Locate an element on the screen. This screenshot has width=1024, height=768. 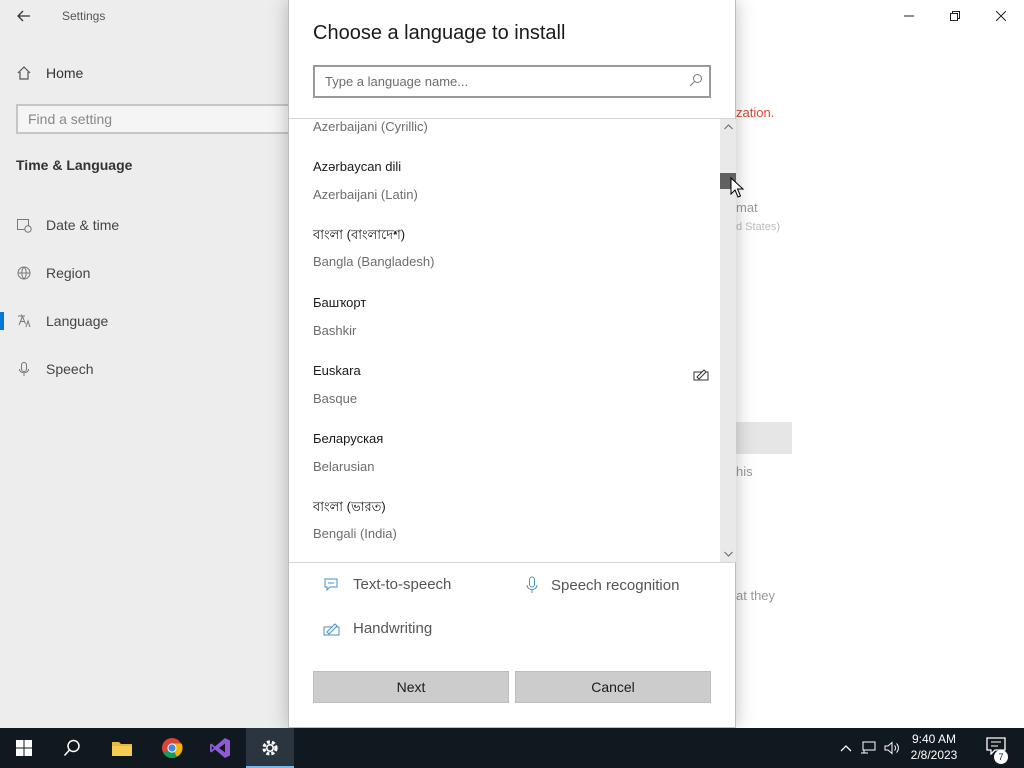
restore-icon is located at coordinates (955, 16).